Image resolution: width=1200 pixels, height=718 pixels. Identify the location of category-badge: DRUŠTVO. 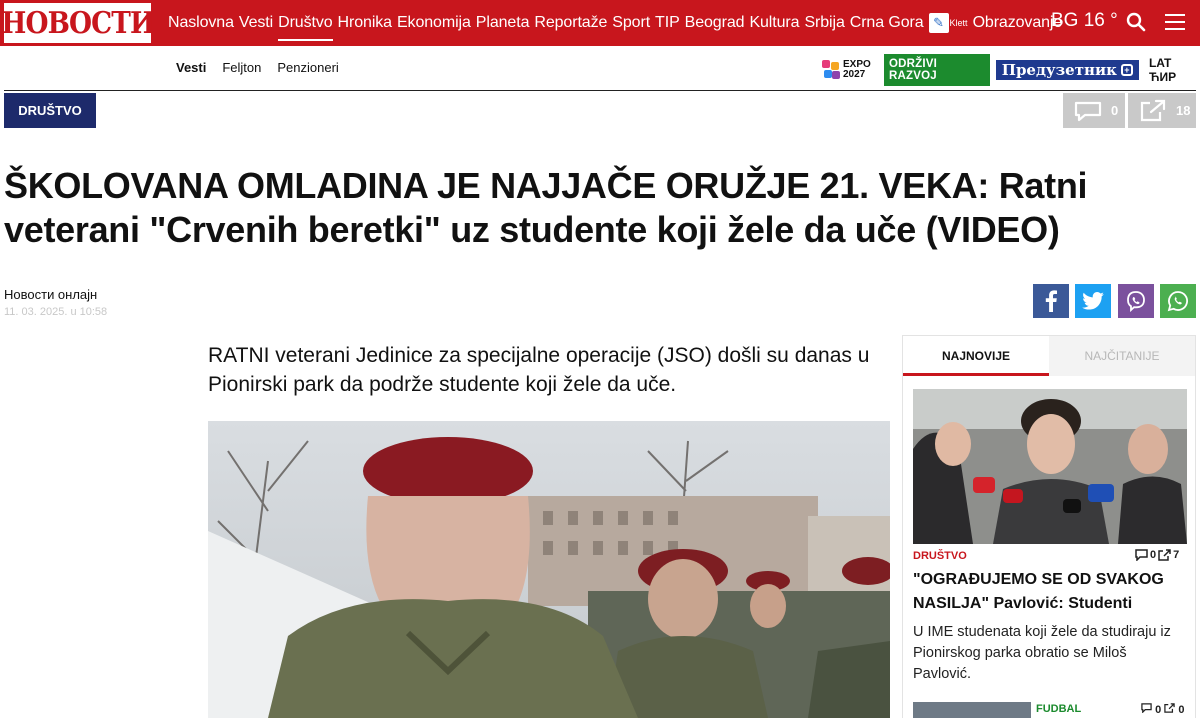
(50, 110).